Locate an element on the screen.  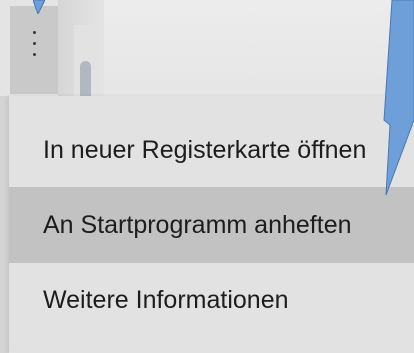
more-options-button is located at coordinates (34, 50).